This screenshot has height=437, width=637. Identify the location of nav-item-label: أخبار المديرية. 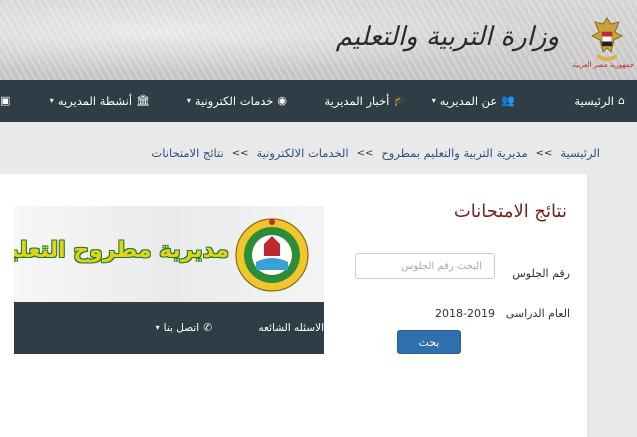
(357, 101).